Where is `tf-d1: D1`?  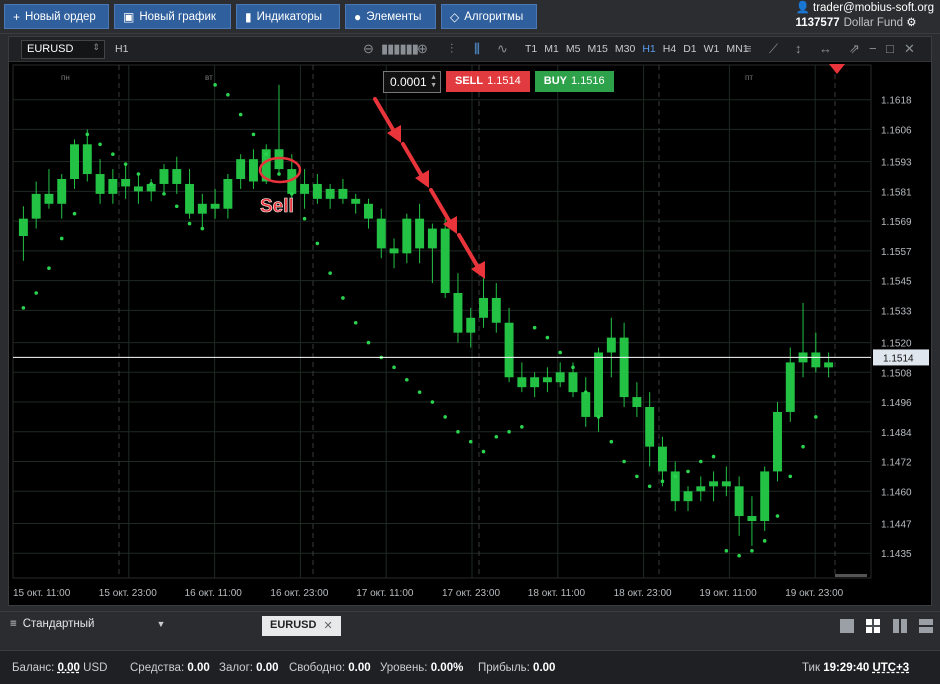 tf-d1: D1 is located at coordinates (689, 49).